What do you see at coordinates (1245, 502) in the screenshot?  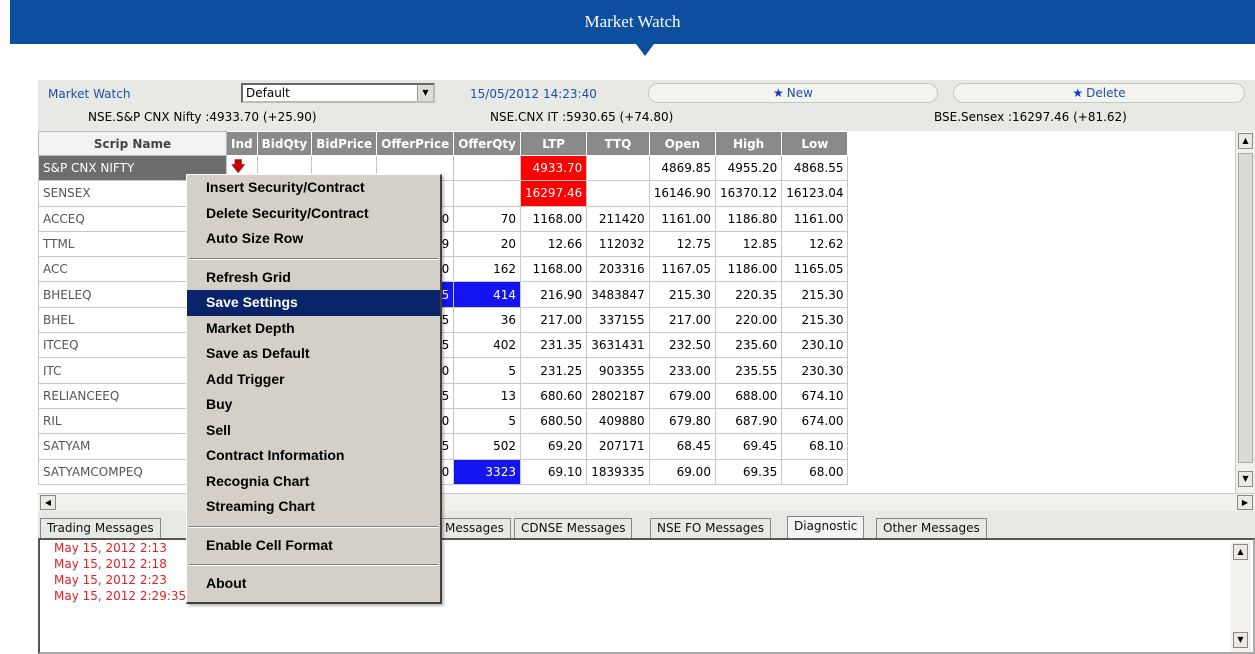 I see `scroll-right-icon: ▶` at bounding box center [1245, 502].